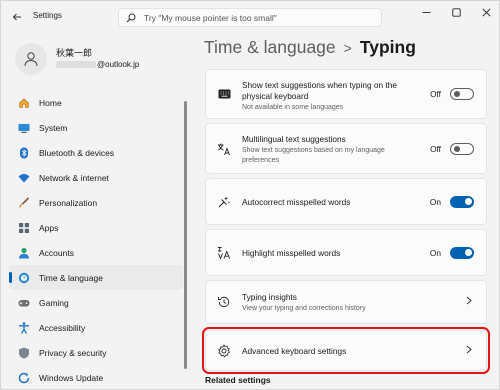  I want to click on sidebar-item-apps: Apps, so click(96, 227).